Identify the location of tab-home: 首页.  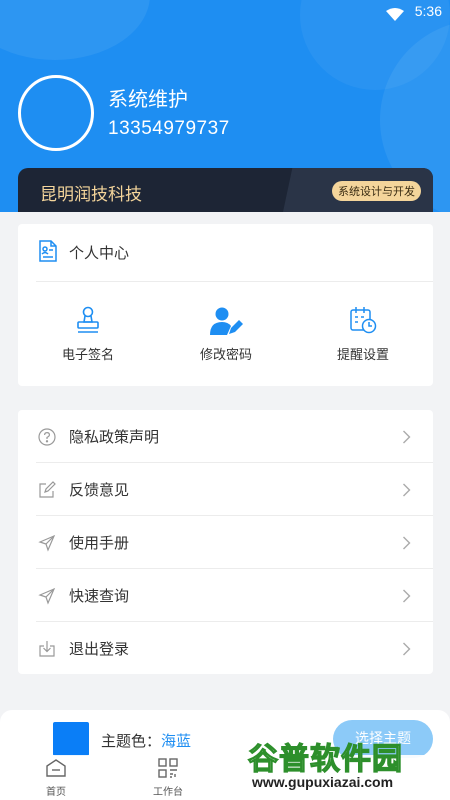
(56, 778).